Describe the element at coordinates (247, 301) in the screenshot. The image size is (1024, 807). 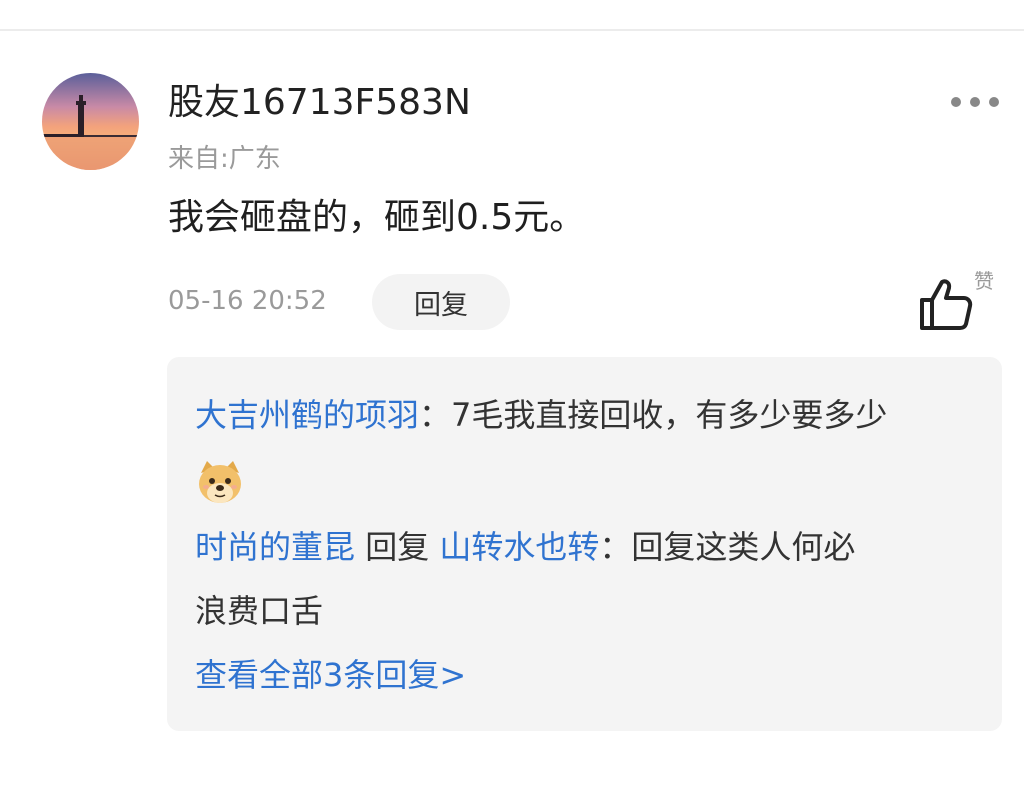
I see `comment-timestamp: 05-16 20:52` at that location.